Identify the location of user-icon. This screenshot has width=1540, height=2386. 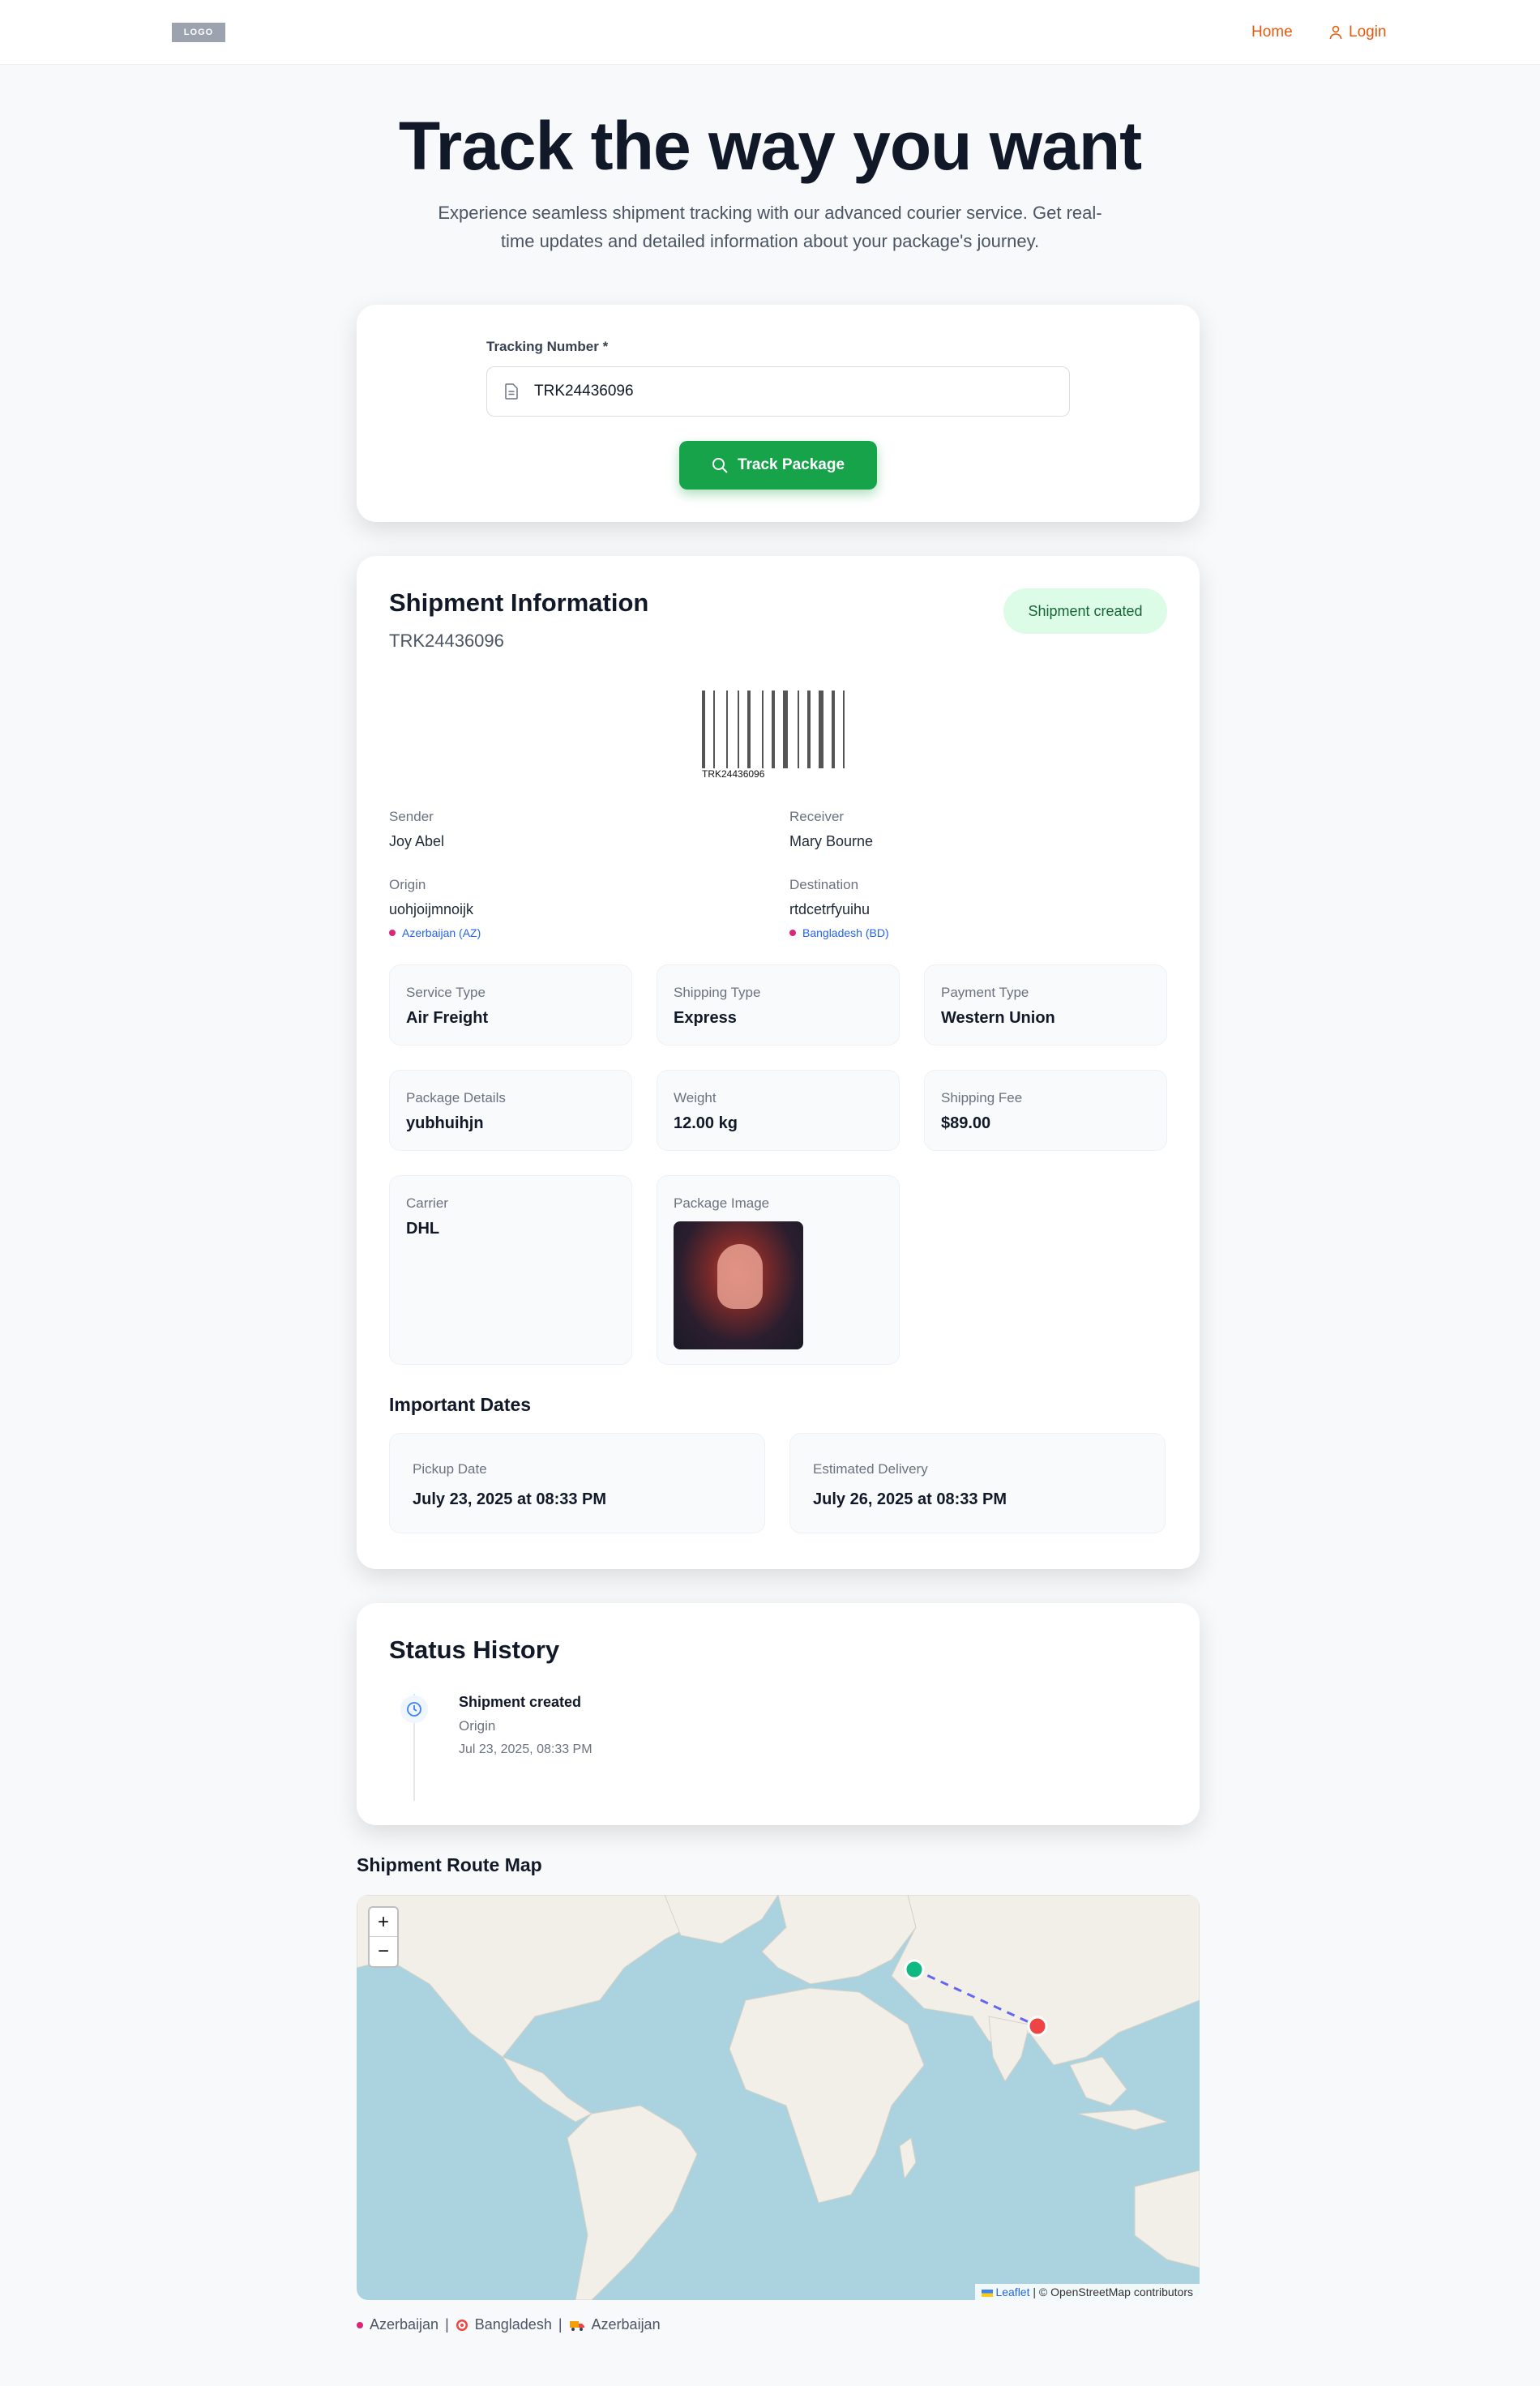
(1335, 32).